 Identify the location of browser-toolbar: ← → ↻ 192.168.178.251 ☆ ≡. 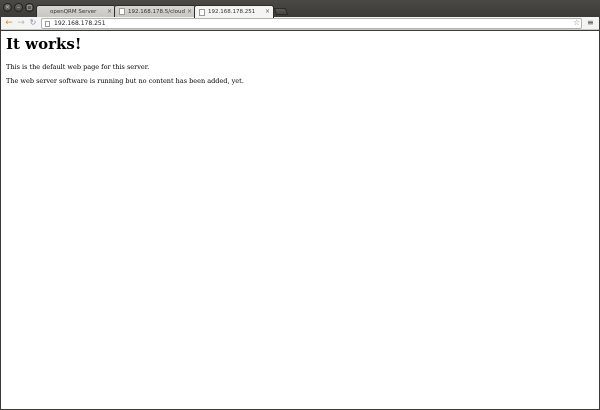
(300, 23).